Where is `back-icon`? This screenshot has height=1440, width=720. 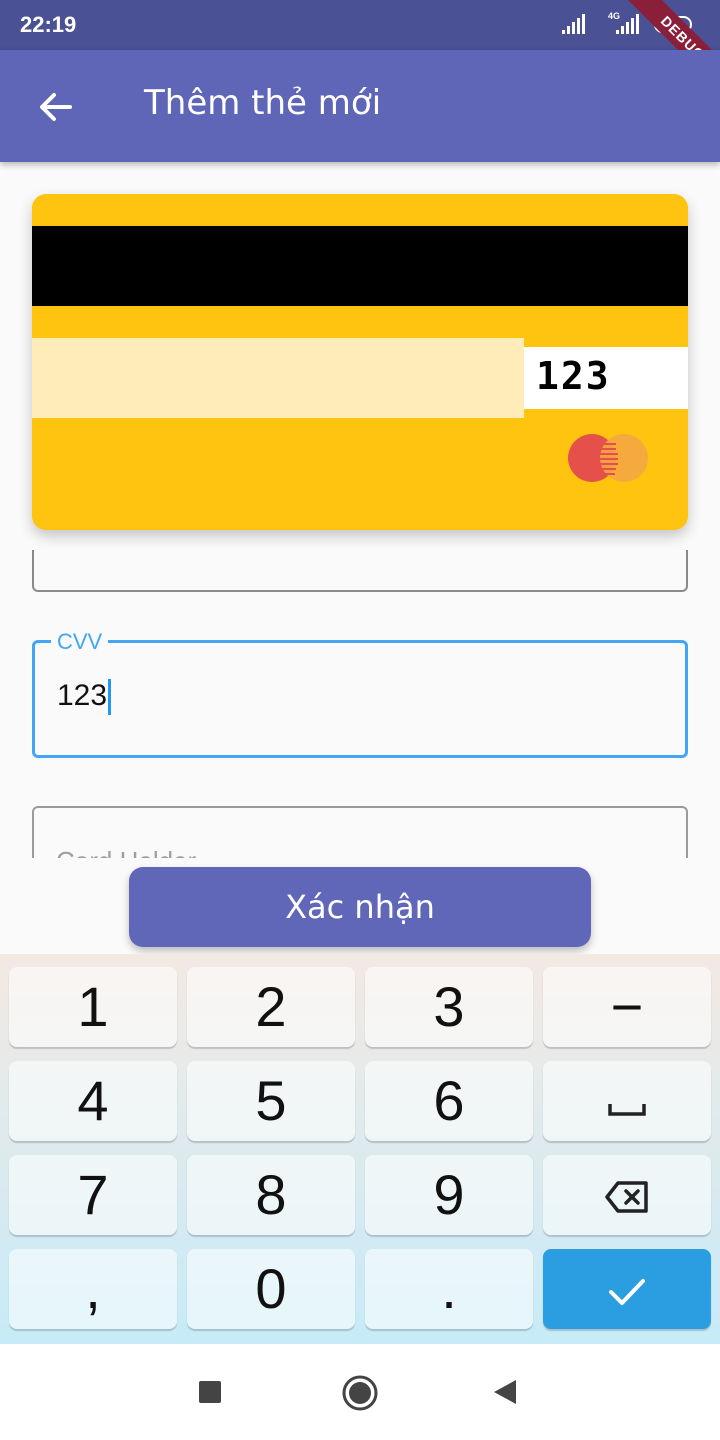
back-icon is located at coordinates (505, 1392).